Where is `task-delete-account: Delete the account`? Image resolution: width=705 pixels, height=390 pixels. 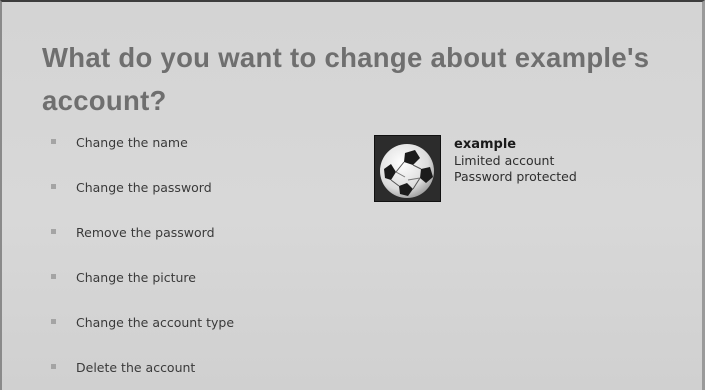
task-delete-account: Delete the account is located at coordinates (141, 372).